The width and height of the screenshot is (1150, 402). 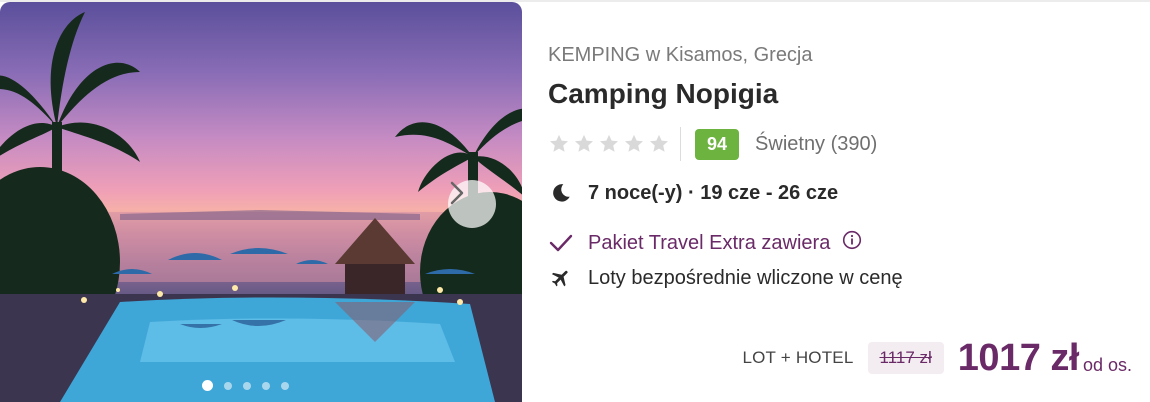 I want to click on checkmark-icon, so click(x=561, y=243).